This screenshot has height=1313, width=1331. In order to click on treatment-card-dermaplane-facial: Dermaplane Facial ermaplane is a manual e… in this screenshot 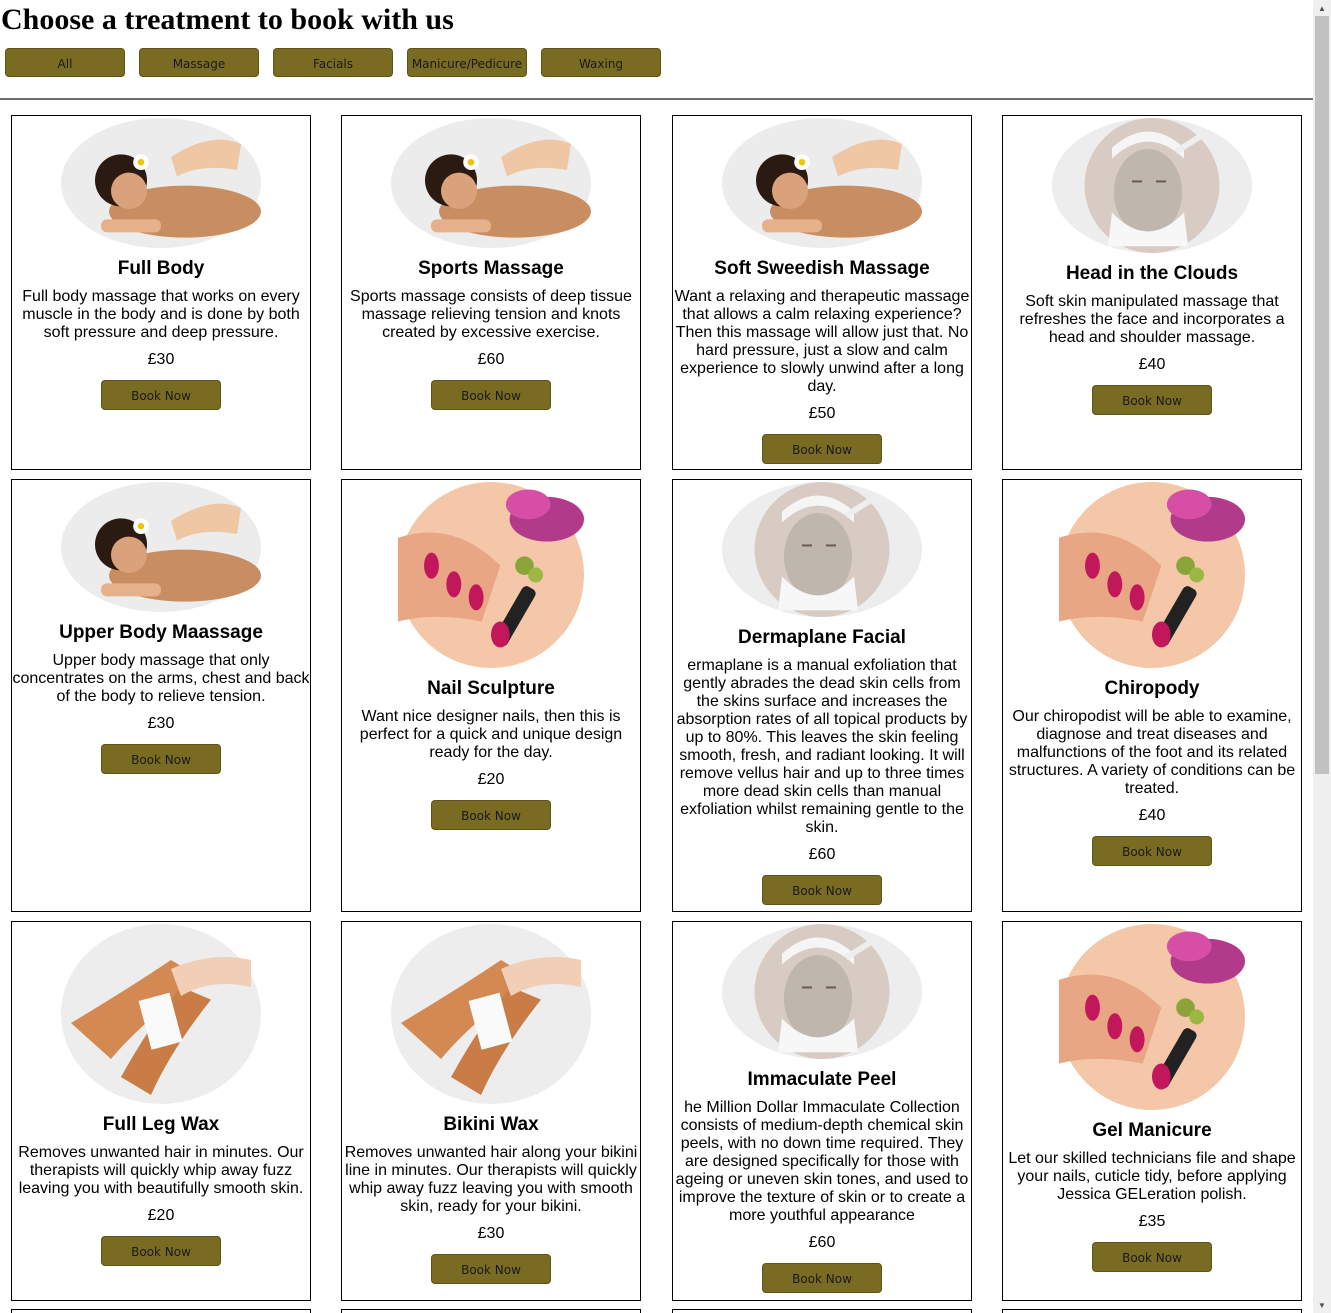, I will do `click(822, 695)`.